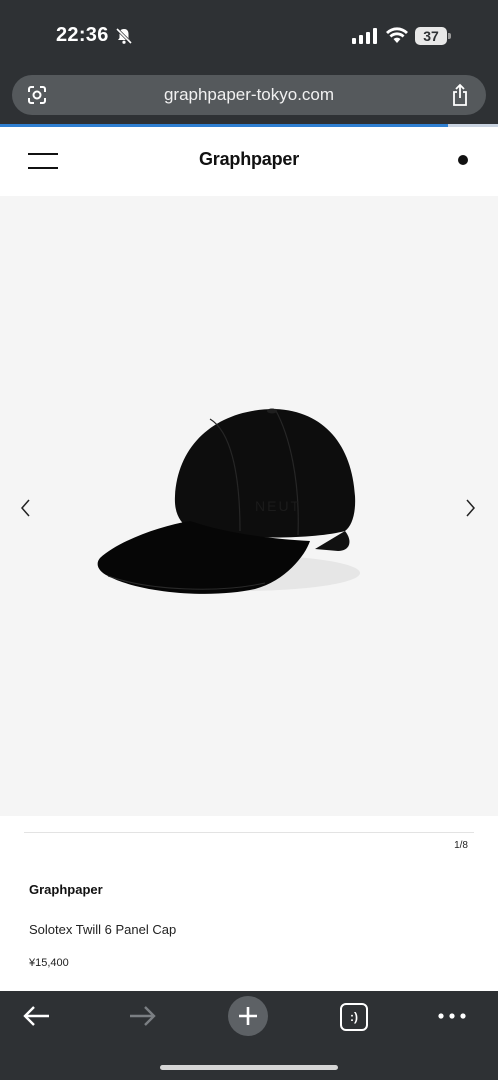  I want to click on svg-text: NEUT, so click(278, 506).